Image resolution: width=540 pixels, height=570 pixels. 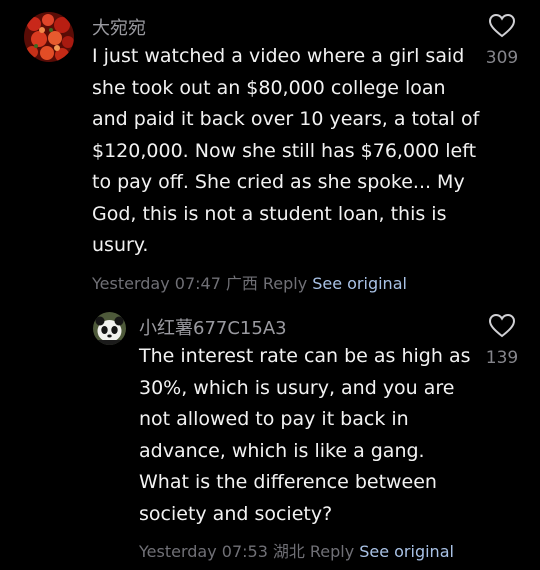 I want to click on red-flowers-avatar-icon, so click(x=49, y=37).